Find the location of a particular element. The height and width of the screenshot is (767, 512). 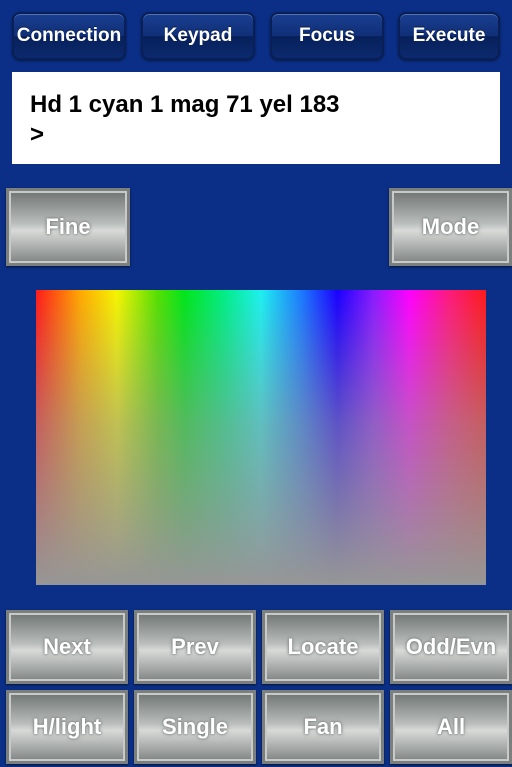

odd-even-button: Odd/Evn is located at coordinates (451, 647).